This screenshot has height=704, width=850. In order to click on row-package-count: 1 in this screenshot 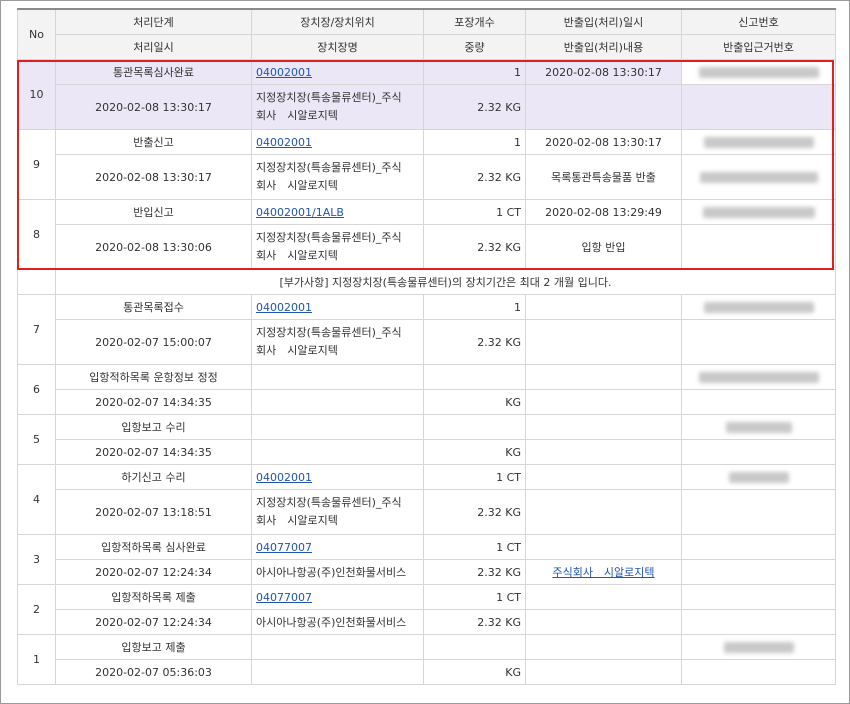, I will do `click(474, 72)`.